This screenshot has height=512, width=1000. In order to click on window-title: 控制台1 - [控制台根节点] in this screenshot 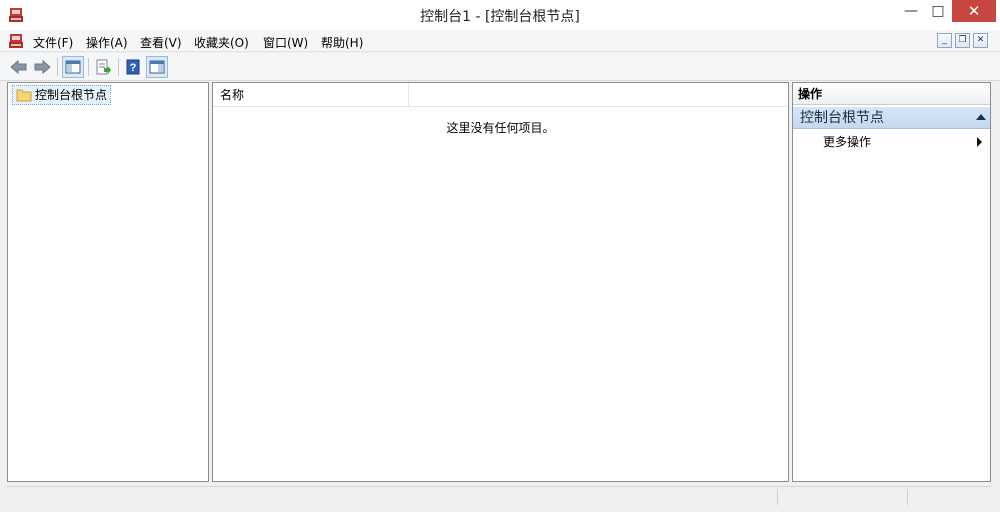, I will do `click(500, 17)`.